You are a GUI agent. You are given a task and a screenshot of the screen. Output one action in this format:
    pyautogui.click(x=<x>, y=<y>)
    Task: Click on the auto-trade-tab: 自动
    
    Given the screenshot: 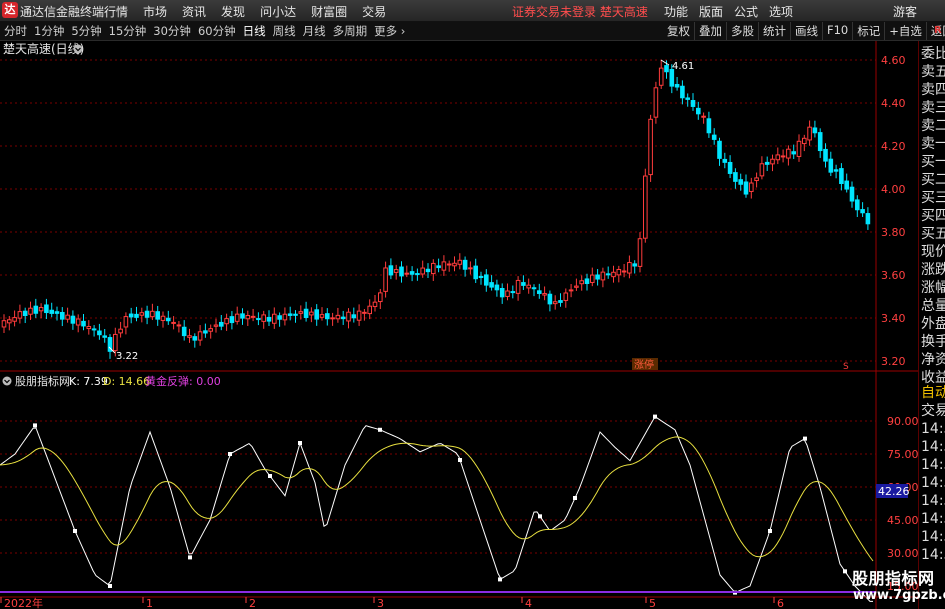 What is the action you would take?
    pyautogui.click(x=933, y=393)
    